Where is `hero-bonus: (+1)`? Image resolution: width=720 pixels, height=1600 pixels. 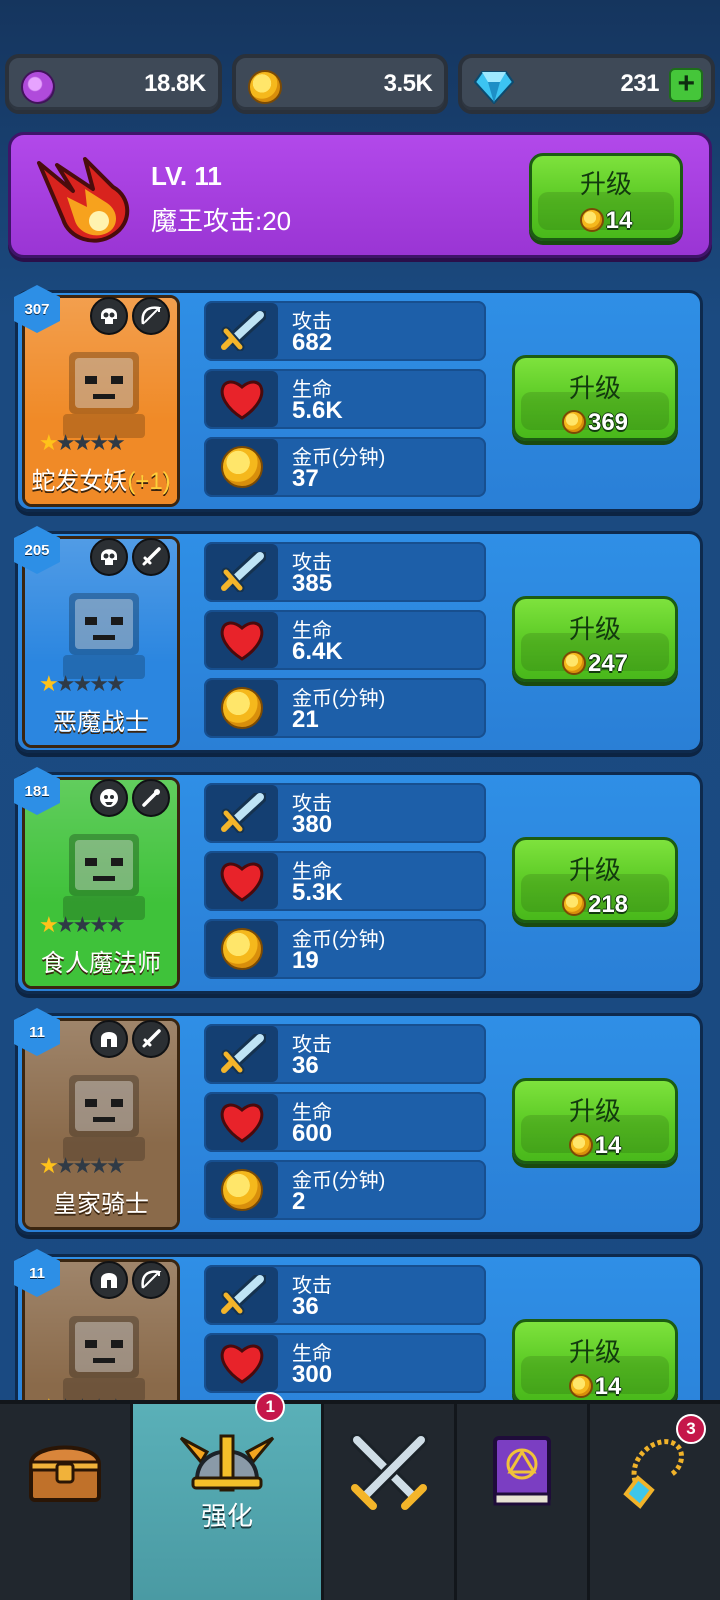
hero-bonus: (+1) is located at coordinates (149, 481).